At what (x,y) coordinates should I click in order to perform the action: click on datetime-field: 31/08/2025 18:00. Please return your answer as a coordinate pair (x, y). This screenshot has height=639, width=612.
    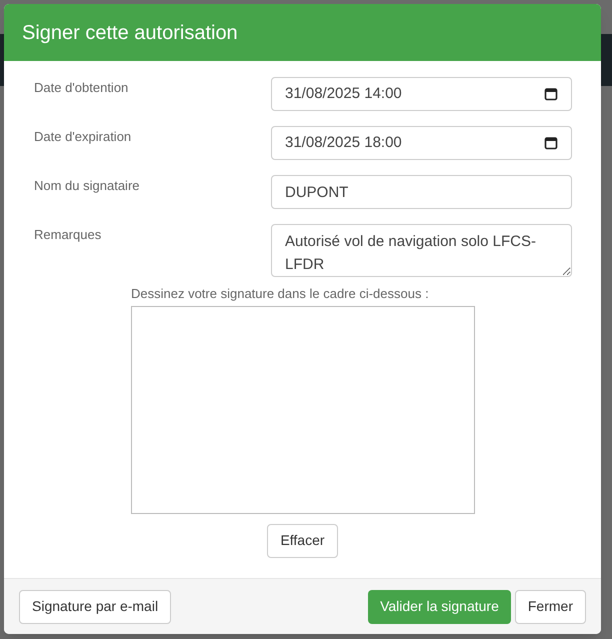
    Looking at the image, I should click on (421, 143).